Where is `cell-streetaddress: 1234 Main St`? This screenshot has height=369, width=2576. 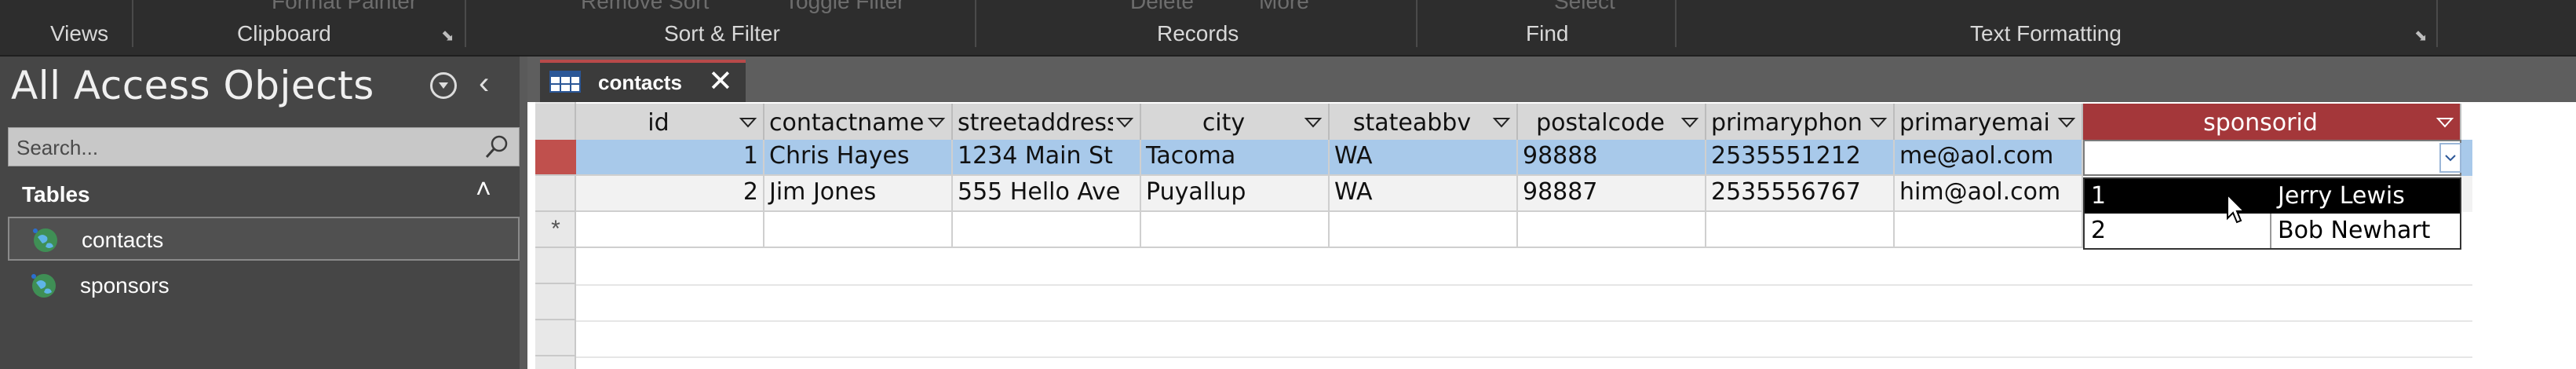 cell-streetaddress: 1234 Main St is located at coordinates (1047, 158).